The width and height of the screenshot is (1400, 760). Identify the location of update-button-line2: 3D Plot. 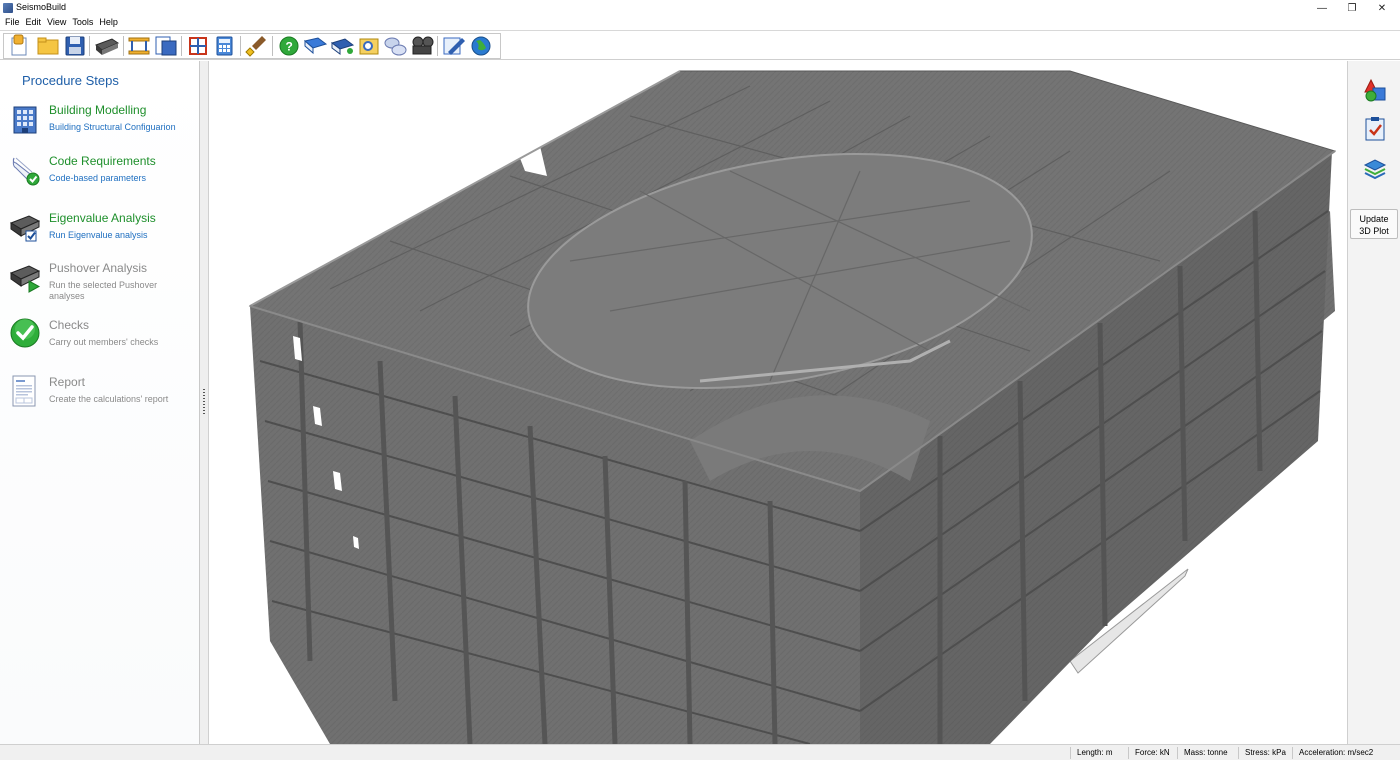
(1374, 231).